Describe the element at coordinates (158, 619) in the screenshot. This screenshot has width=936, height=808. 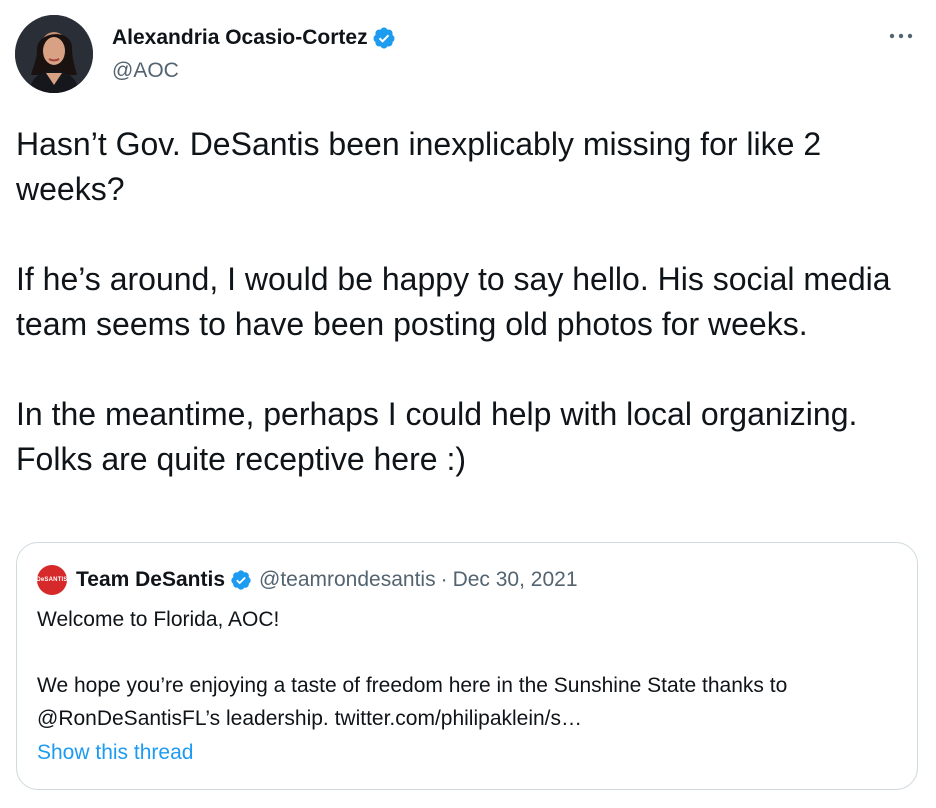
I see `quoted-tweet-paragraph: Welcome to Florida, AOC!` at that location.